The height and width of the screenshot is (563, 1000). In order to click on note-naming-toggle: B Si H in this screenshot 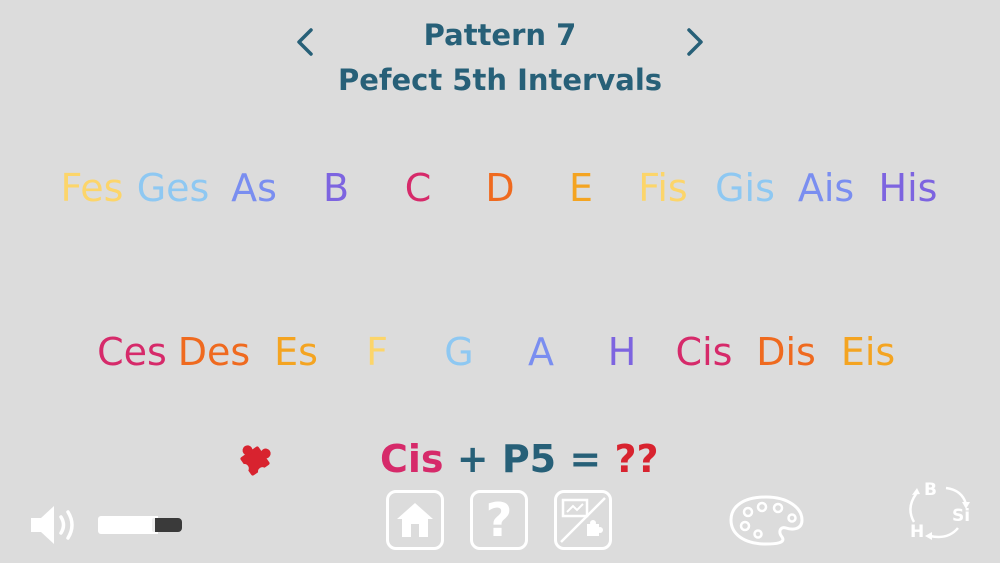, I will do `click(942, 513)`.